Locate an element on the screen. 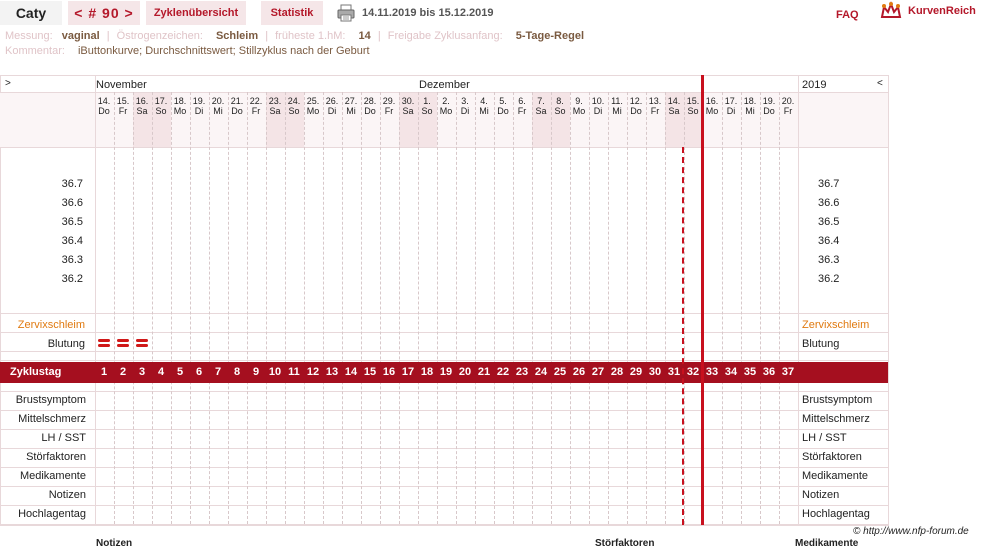 The width and height of the screenshot is (981, 549). faq-link: FAQ is located at coordinates (847, 15).